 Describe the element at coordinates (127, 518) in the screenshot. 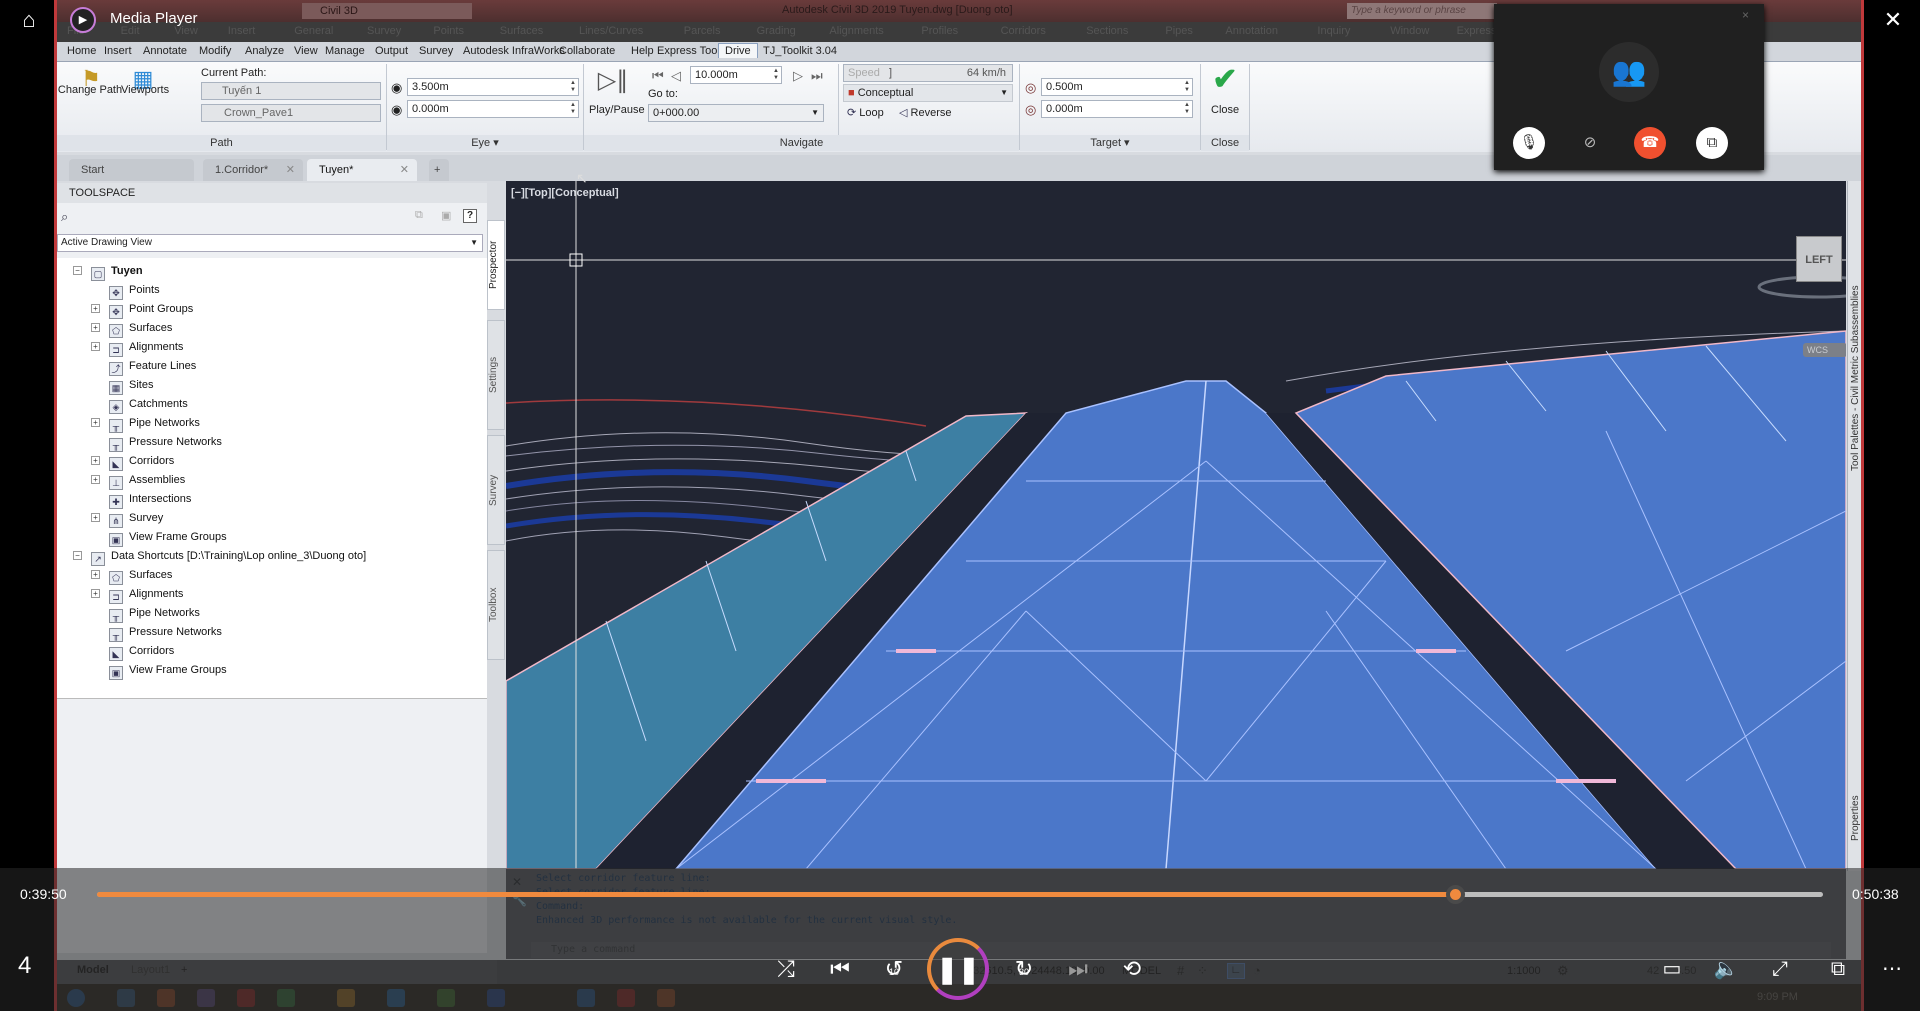

I see `tree-item: + ⋔ Survey` at that location.